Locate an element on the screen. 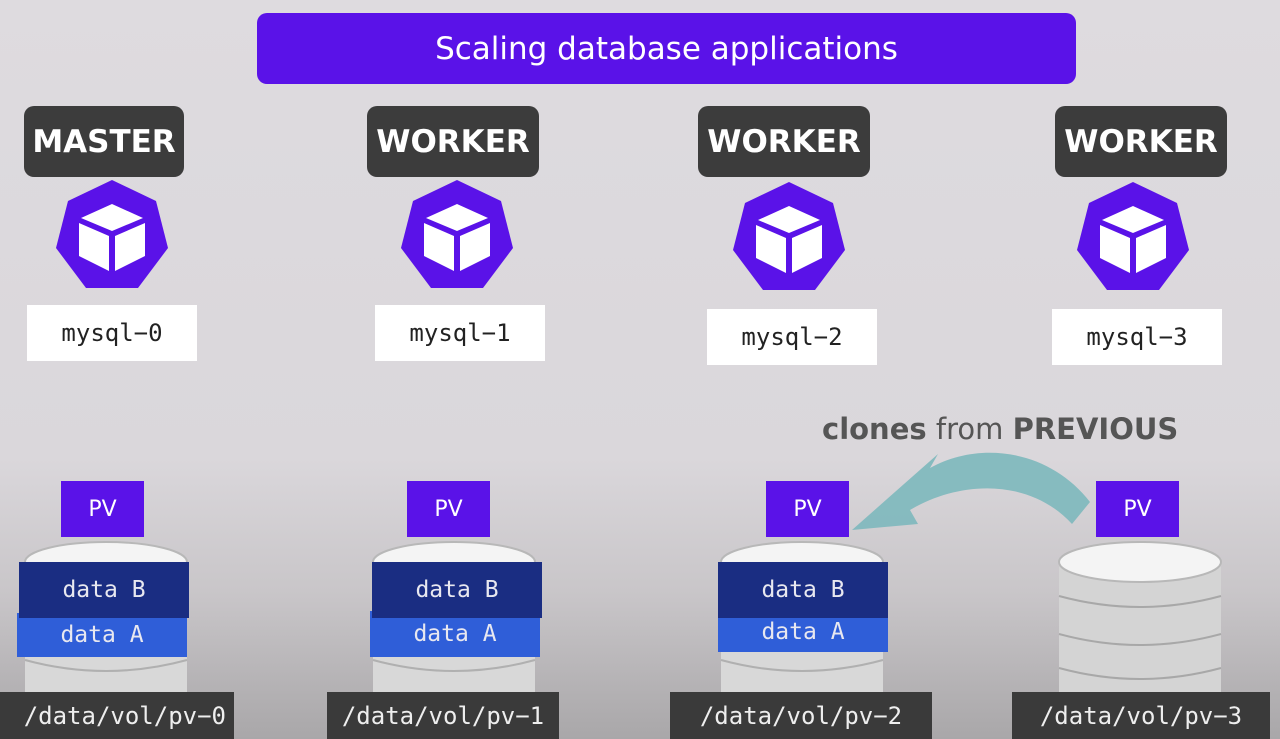 This screenshot has height=739, width=1280. pod-name-mysql-2: mysql−2 is located at coordinates (792, 337).